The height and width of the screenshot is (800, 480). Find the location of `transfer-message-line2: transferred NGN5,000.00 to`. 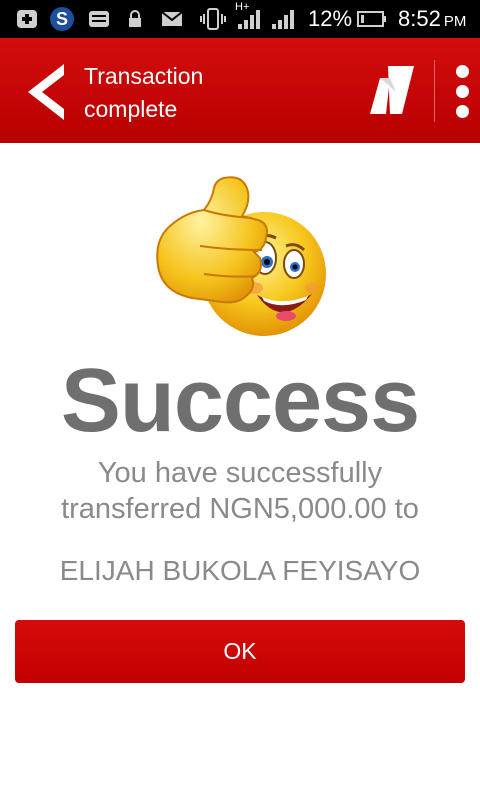

transfer-message-line2: transferred NGN5,000.00 to is located at coordinates (240, 509).